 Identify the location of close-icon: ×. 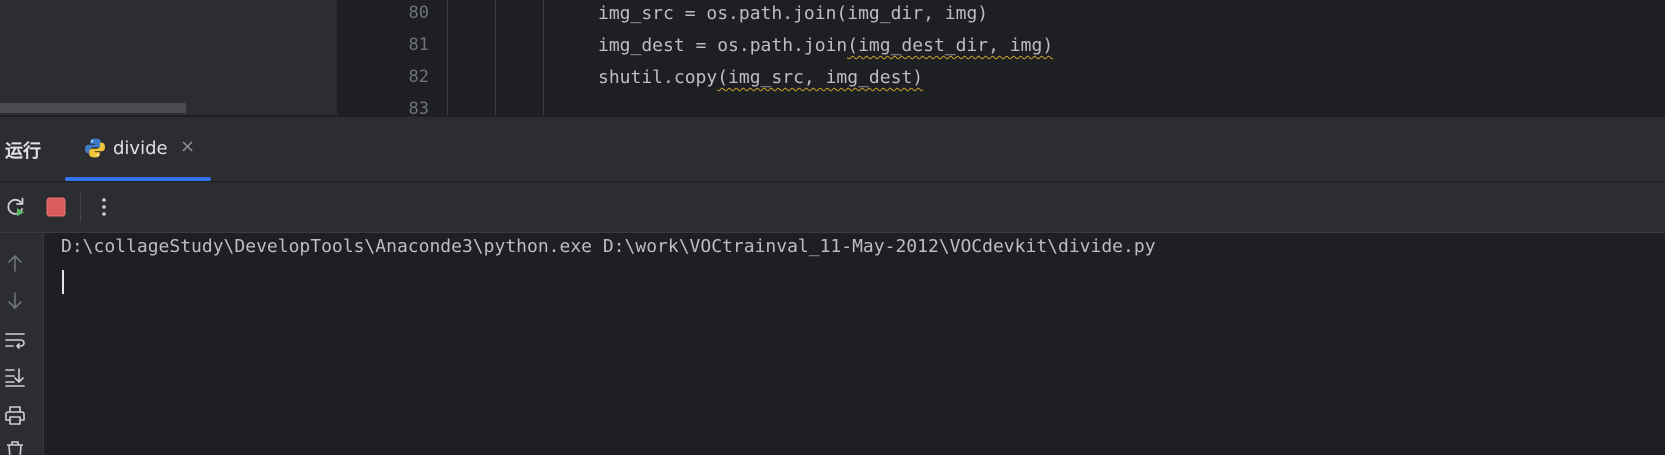
(187, 147).